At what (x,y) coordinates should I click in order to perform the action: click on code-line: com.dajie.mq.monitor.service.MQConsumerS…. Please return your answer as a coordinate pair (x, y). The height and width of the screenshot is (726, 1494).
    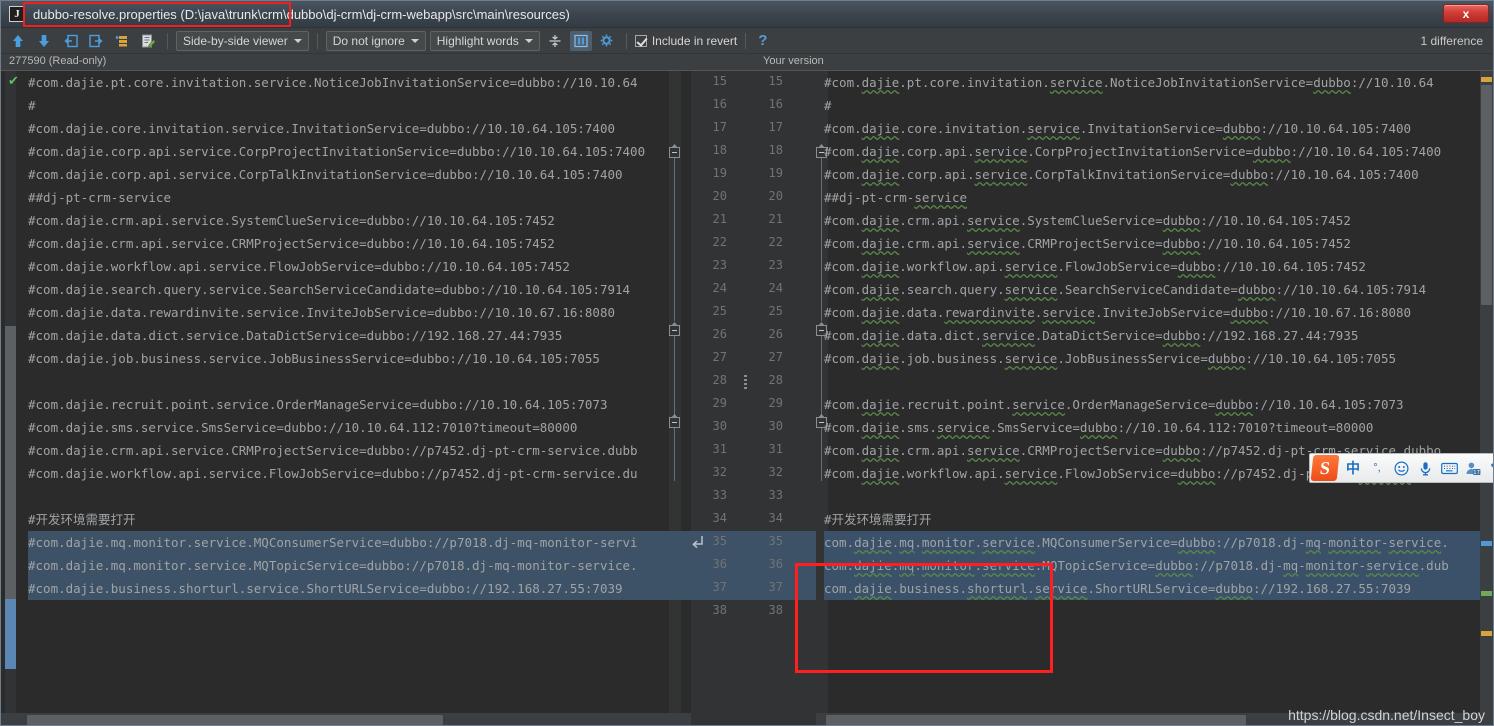
    Looking at the image, I should click on (1158, 542).